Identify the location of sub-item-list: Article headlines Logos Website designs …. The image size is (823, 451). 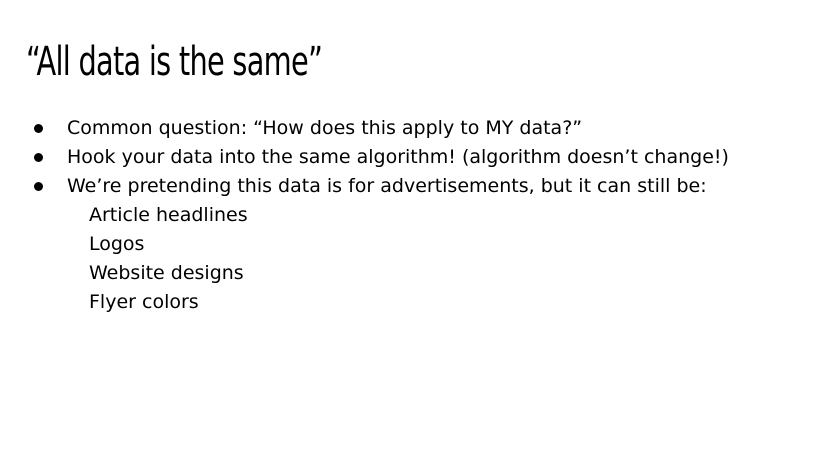
(124, 259).